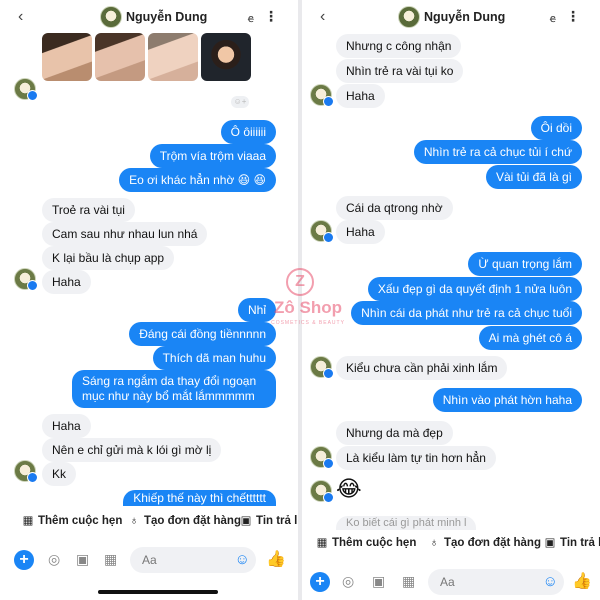  What do you see at coordinates (202, 334) in the screenshot?
I see `message-bubble-outgoing: Đáng cái đồng tiềnnnnn` at bounding box center [202, 334].